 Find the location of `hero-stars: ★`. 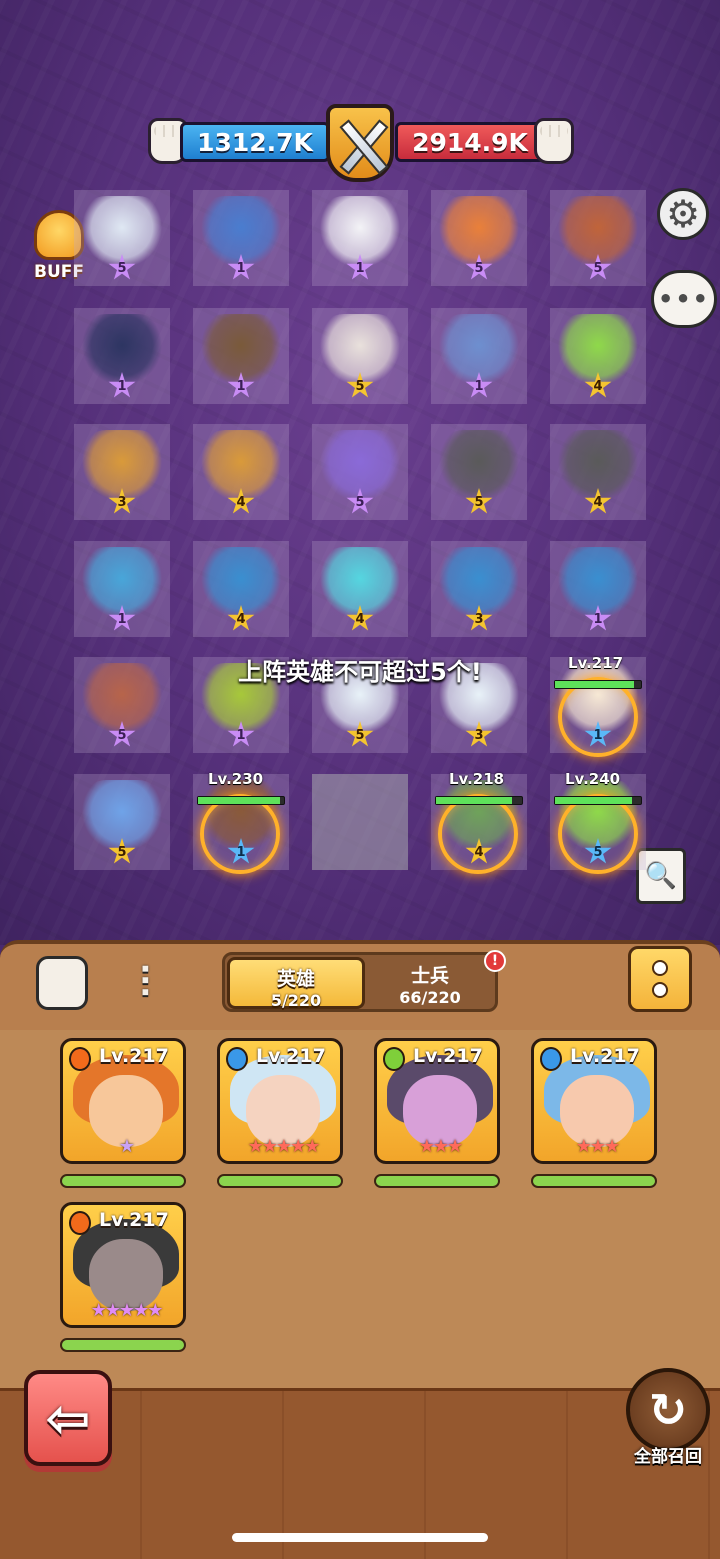

hero-stars: ★ is located at coordinates (126, 1146).